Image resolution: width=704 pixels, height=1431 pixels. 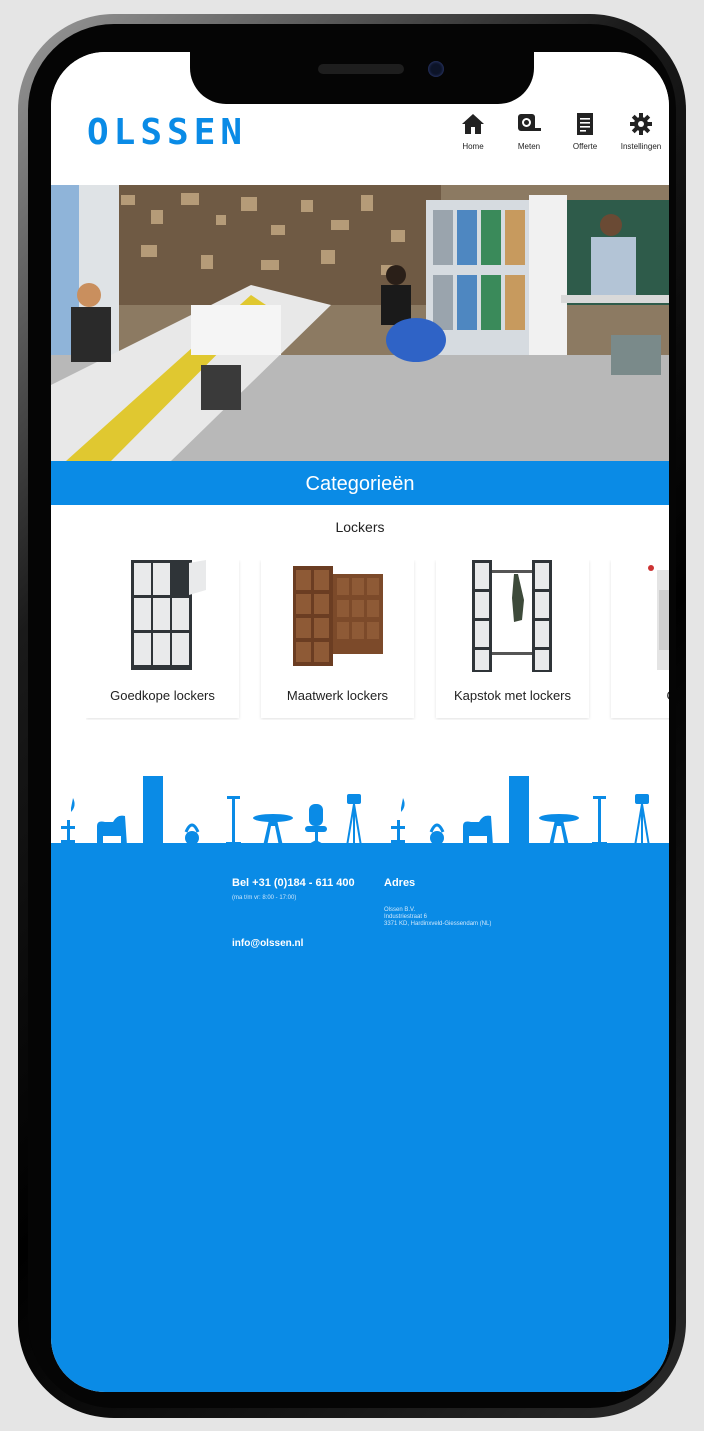 What do you see at coordinates (361, 69) in the screenshot?
I see `speaker-grille` at bounding box center [361, 69].